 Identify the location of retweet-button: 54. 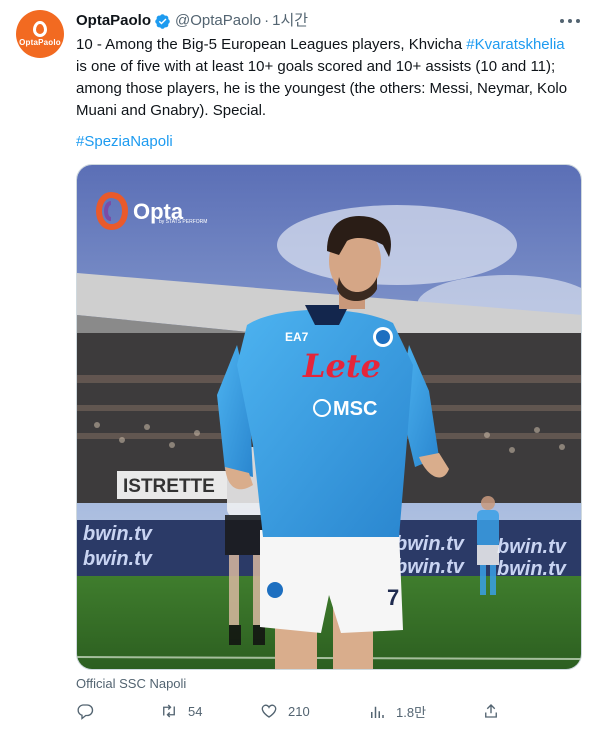
(181, 711).